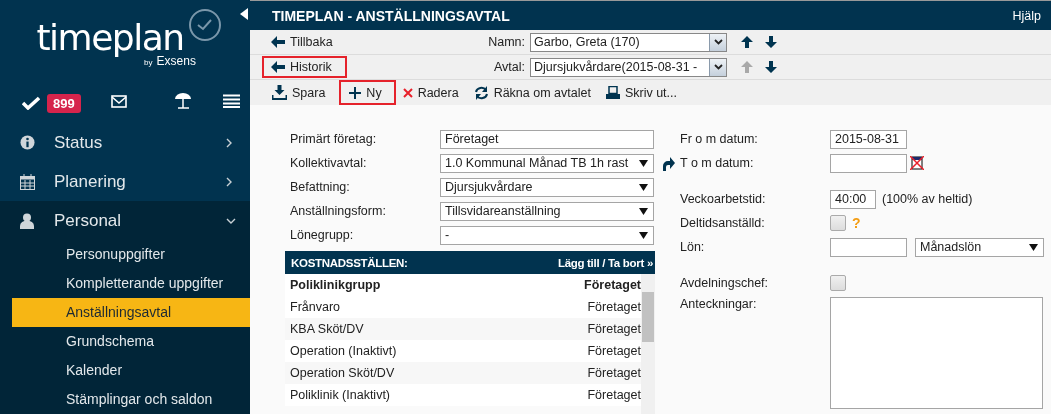  What do you see at coordinates (612, 92) in the screenshot?
I see `printer-icon` at bounding box center [612, 92].